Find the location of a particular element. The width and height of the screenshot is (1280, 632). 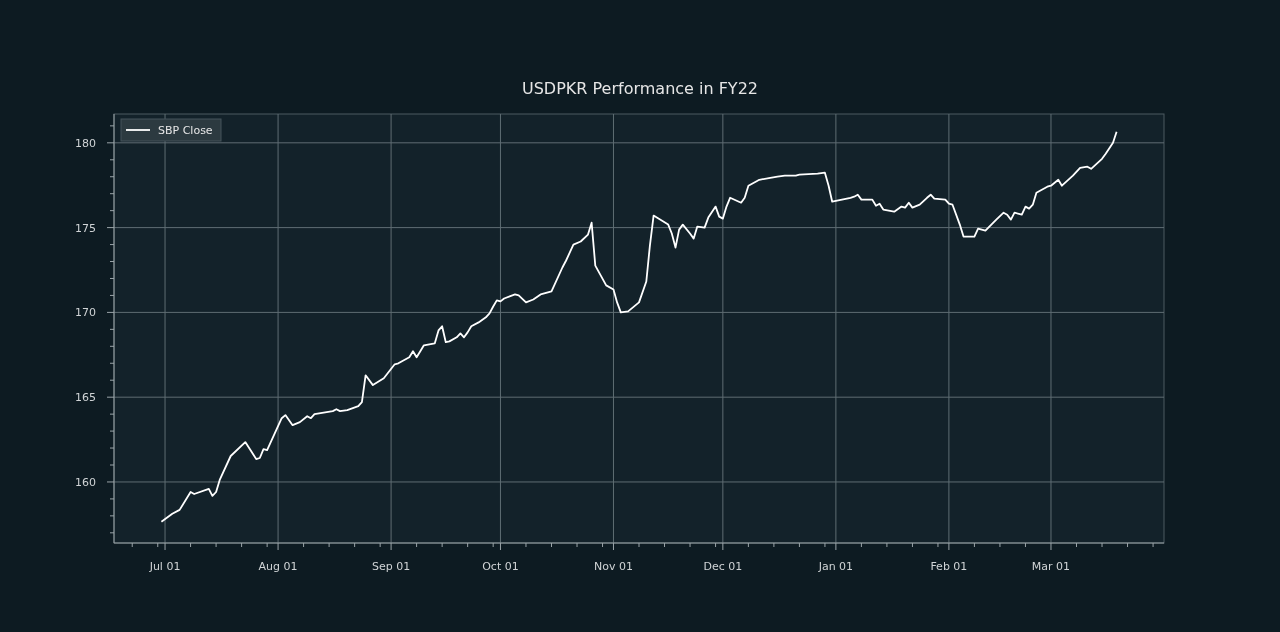

chart-title: USDPKR Performance in FY22 is located at coordinates (640, 88).